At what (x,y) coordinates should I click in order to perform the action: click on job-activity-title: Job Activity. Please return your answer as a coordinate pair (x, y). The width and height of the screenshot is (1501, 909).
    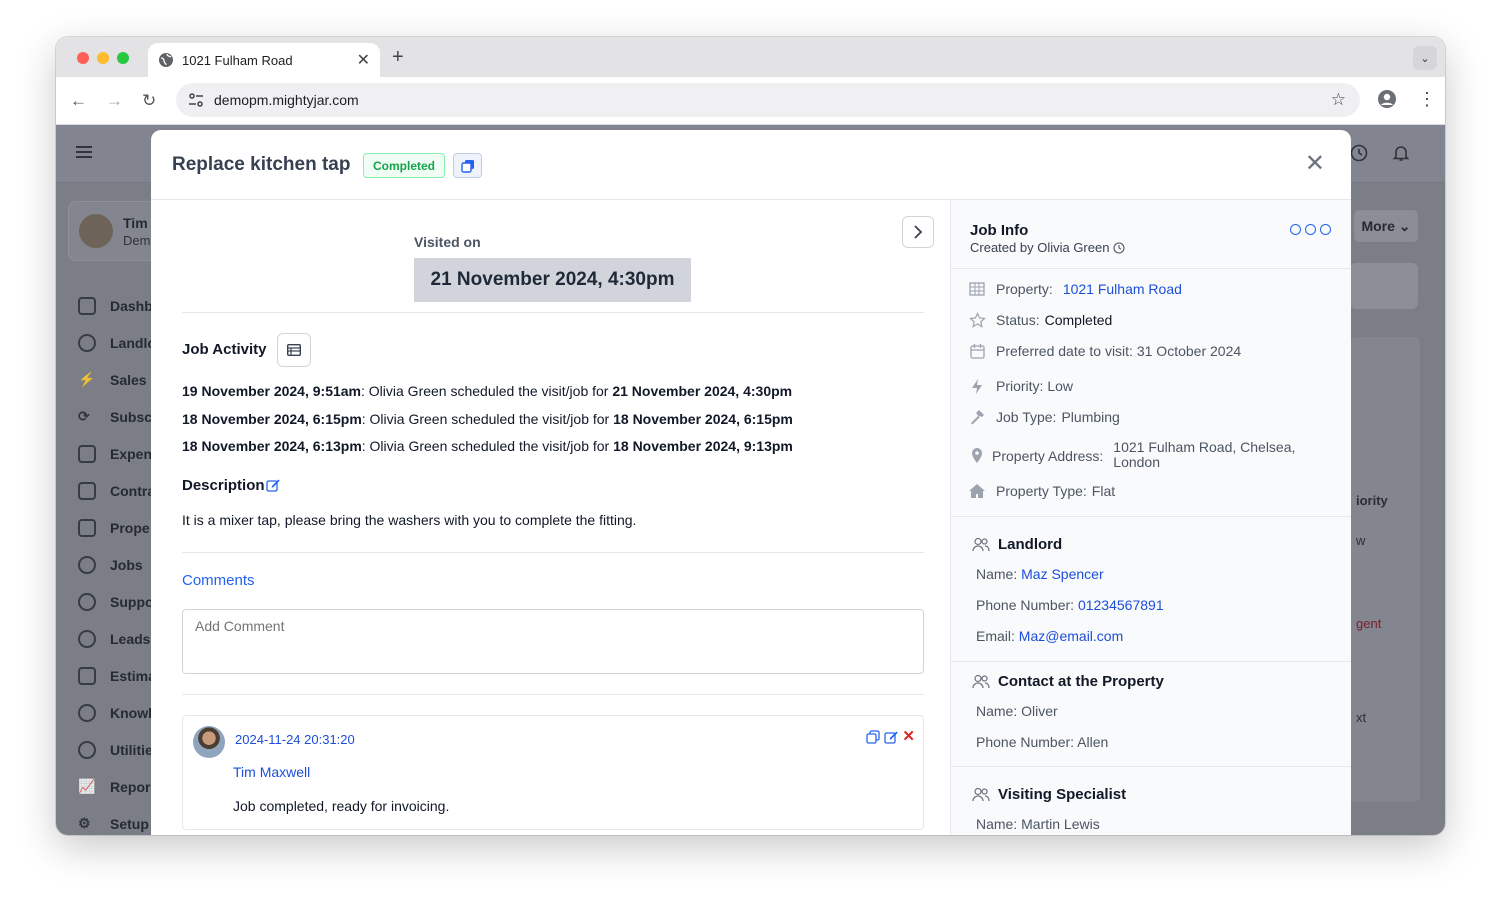
    Looking at the image, I should click on (224, 349).